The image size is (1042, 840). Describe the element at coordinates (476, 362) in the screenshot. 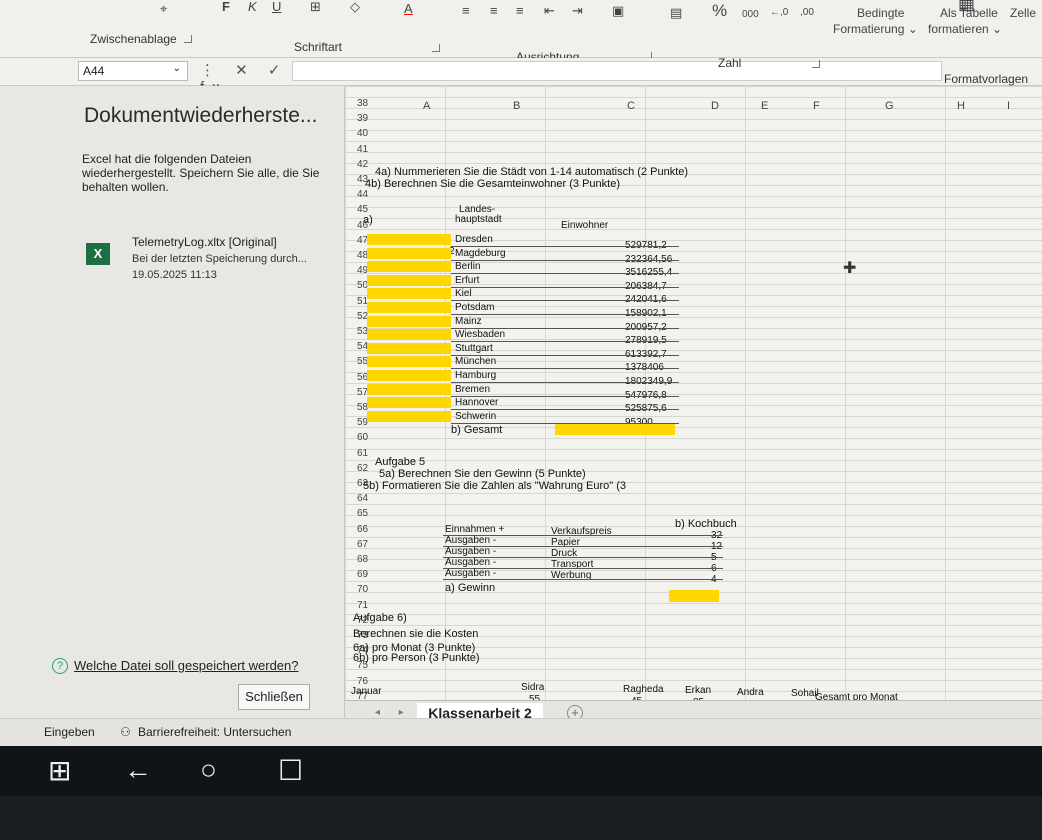

I see `city-name: München` at that location.